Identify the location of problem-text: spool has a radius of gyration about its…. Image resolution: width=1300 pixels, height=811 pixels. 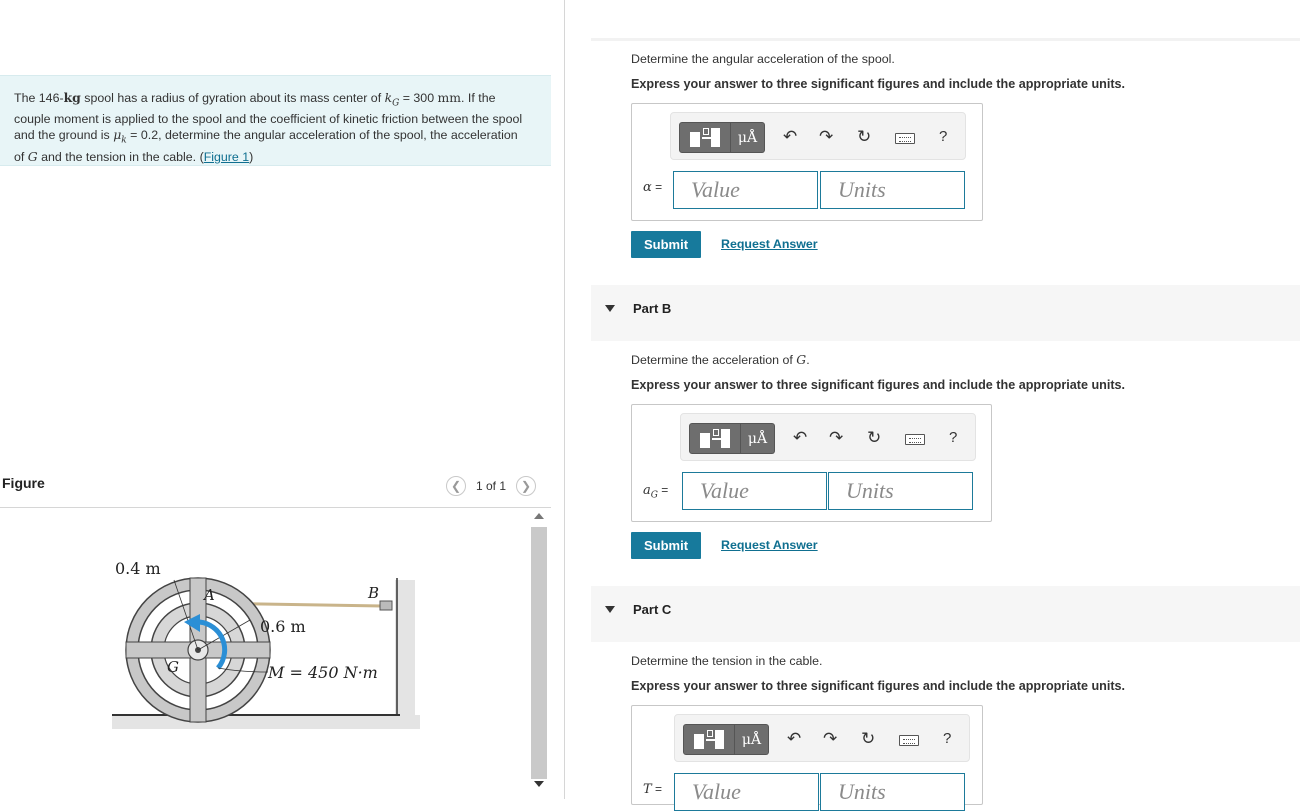
(232, 98).